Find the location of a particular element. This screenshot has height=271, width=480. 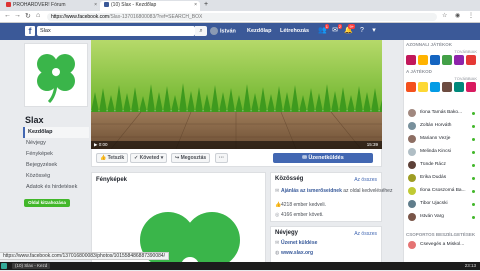

games-more-link: TOVÁBBIAK is located at coordinates (465, 51).